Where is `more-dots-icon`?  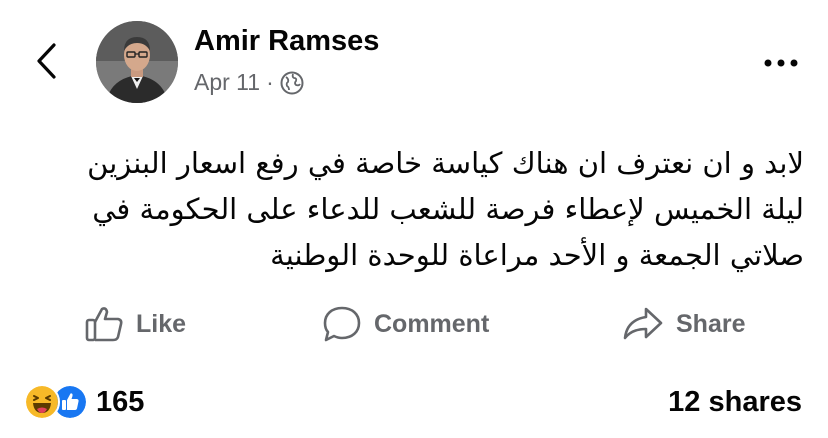
more-dots-icon is located at coordinates (781, 63).